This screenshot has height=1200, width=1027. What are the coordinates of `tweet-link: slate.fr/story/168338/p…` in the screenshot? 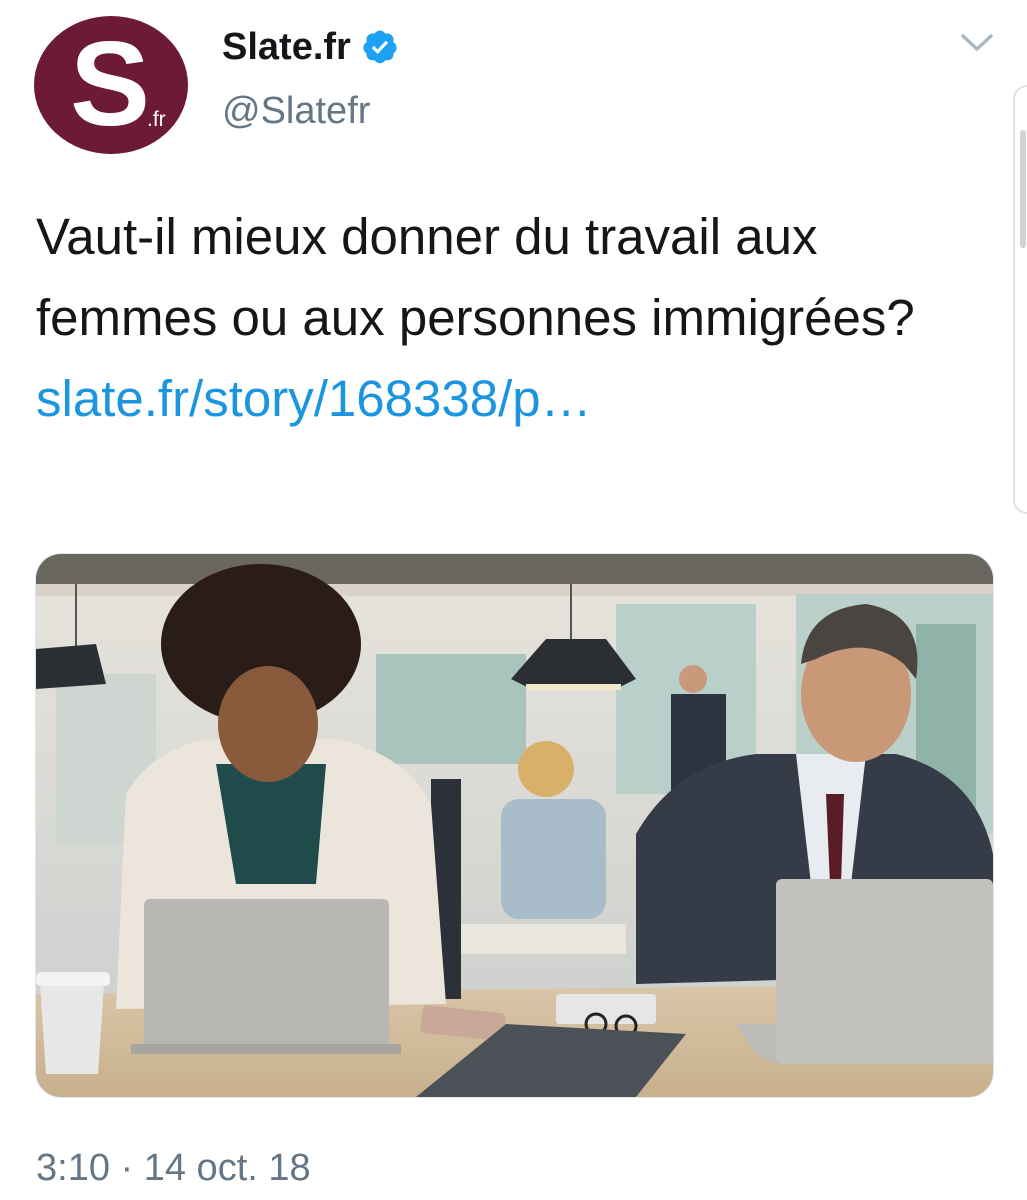 It's located at (314, 398).